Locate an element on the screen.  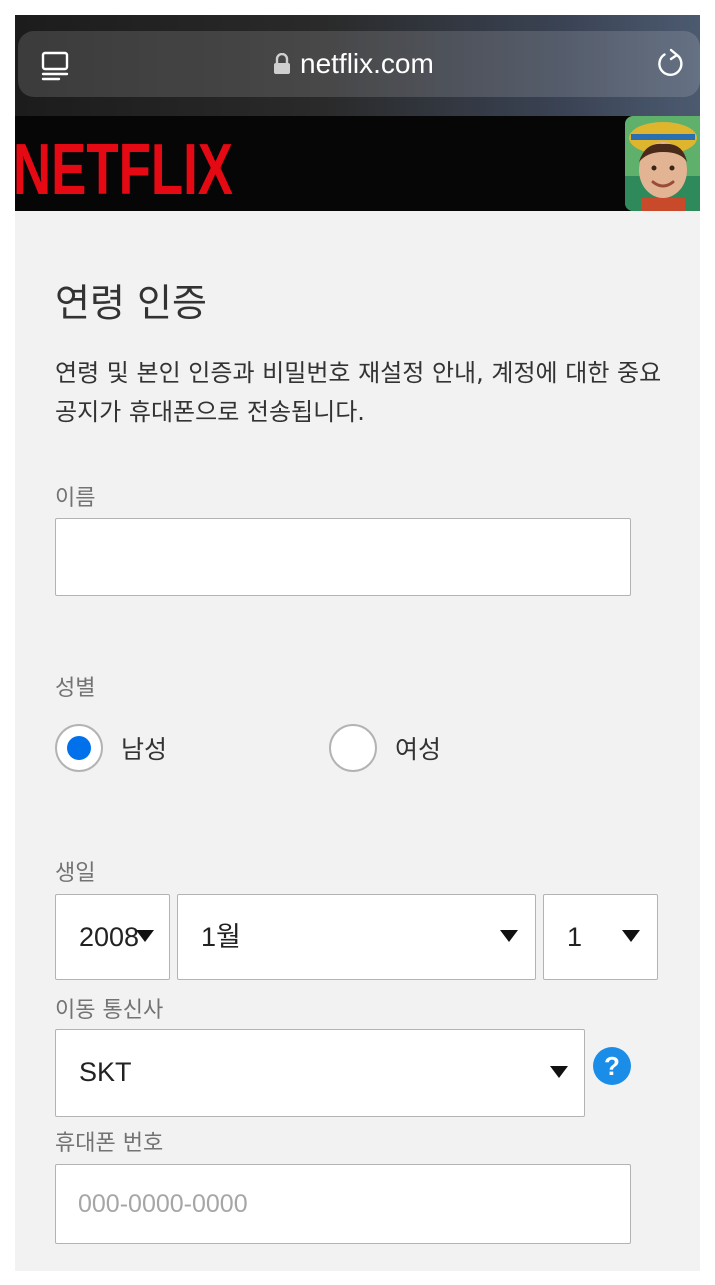
reload-icon is located at coordinates (671, 64).